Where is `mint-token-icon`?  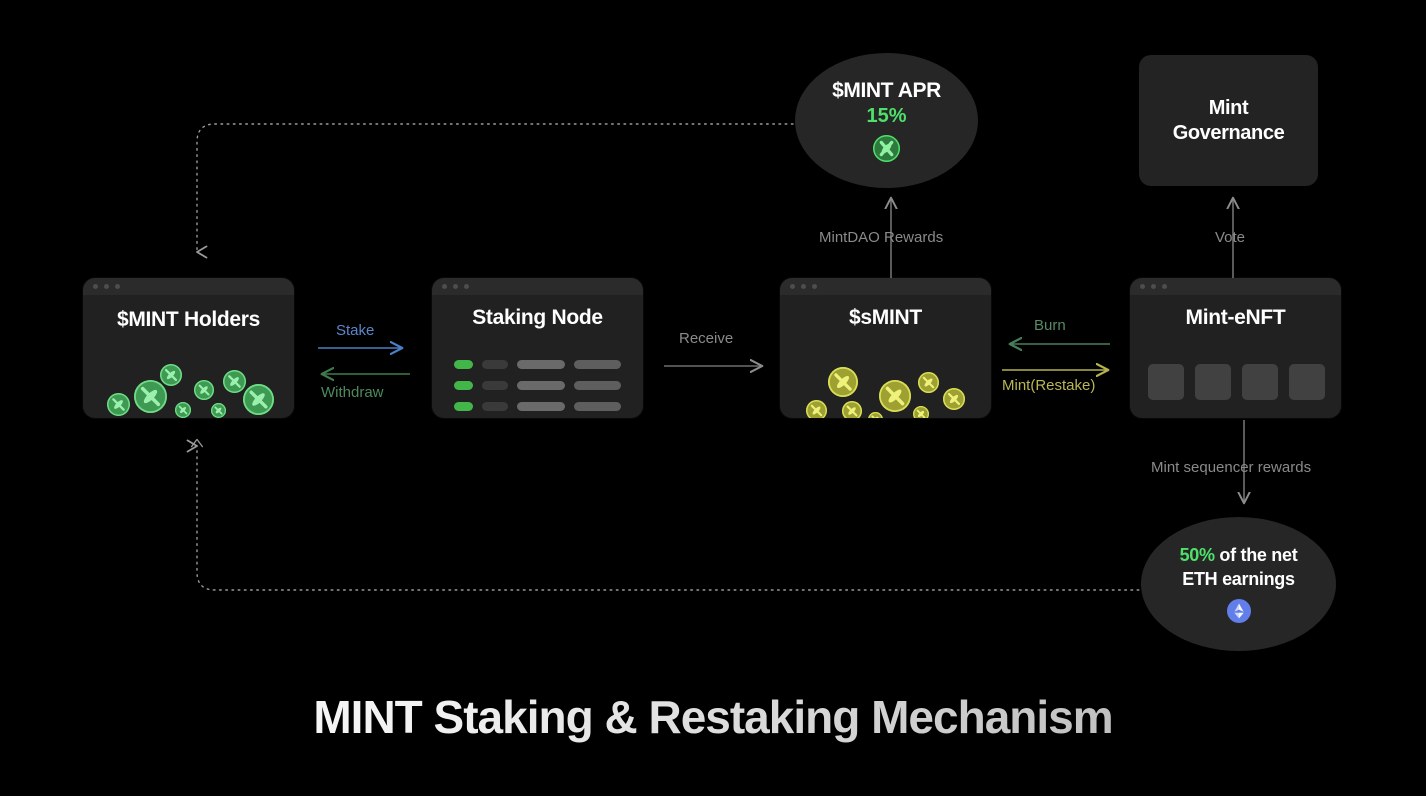 mint-token-icon is located at coordinates (886, 148).